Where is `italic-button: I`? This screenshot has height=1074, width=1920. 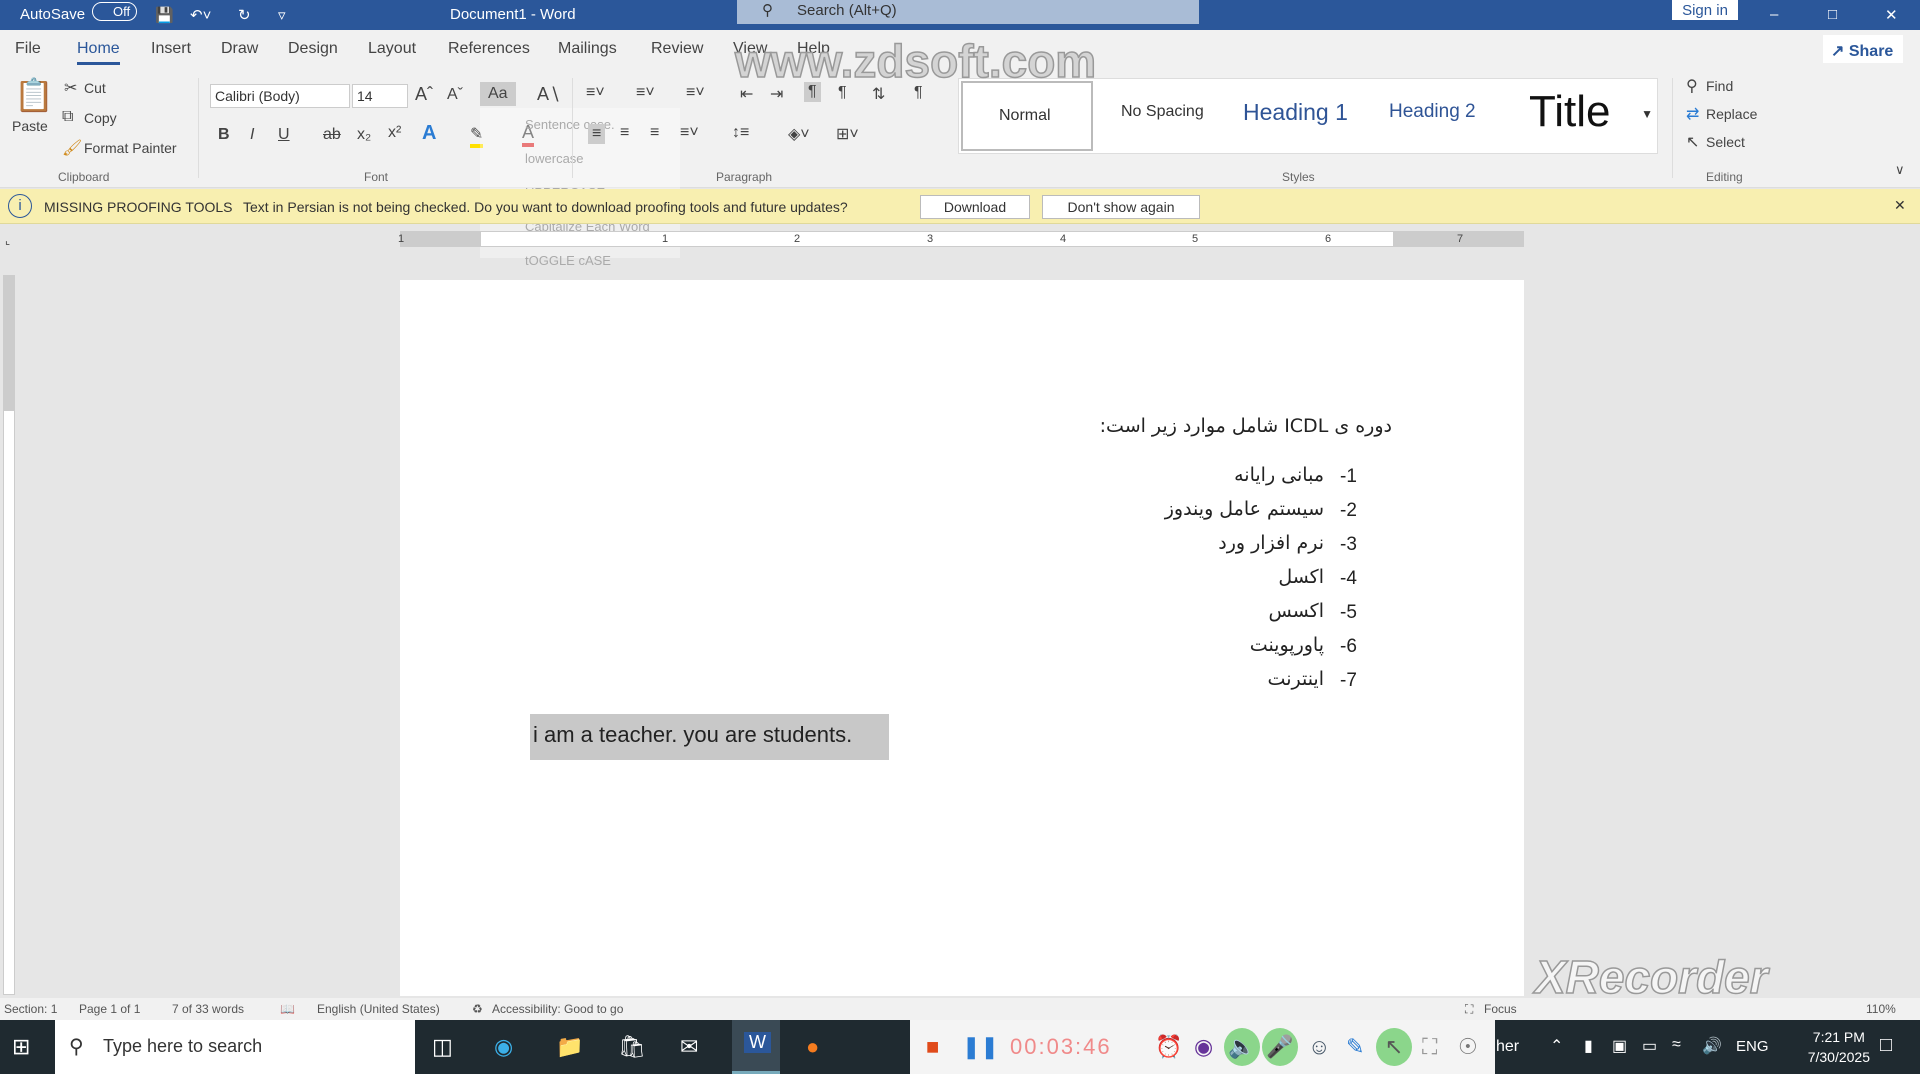 italic-button: I is located at coordinates (252, 135).